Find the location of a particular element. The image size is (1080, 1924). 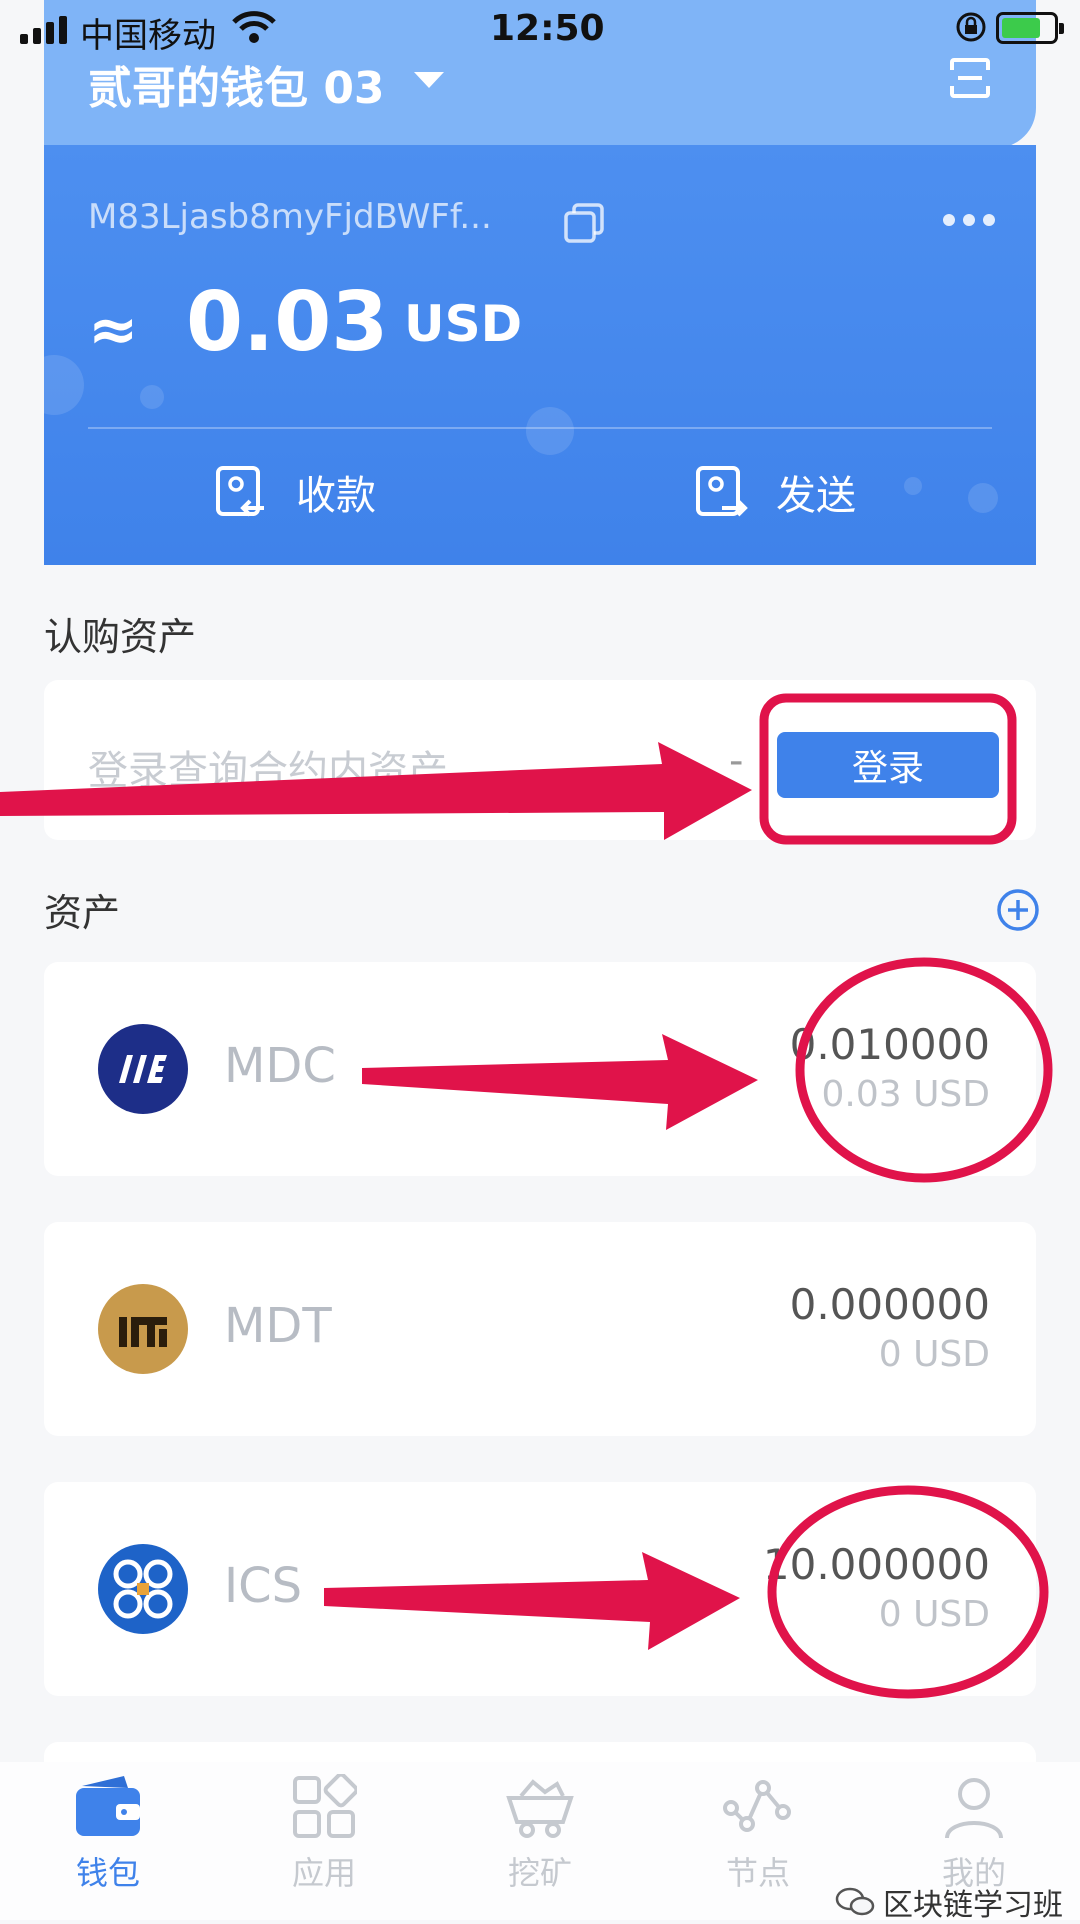

nav-tab-apps: 应用 is located at coordinates (324, 1828).